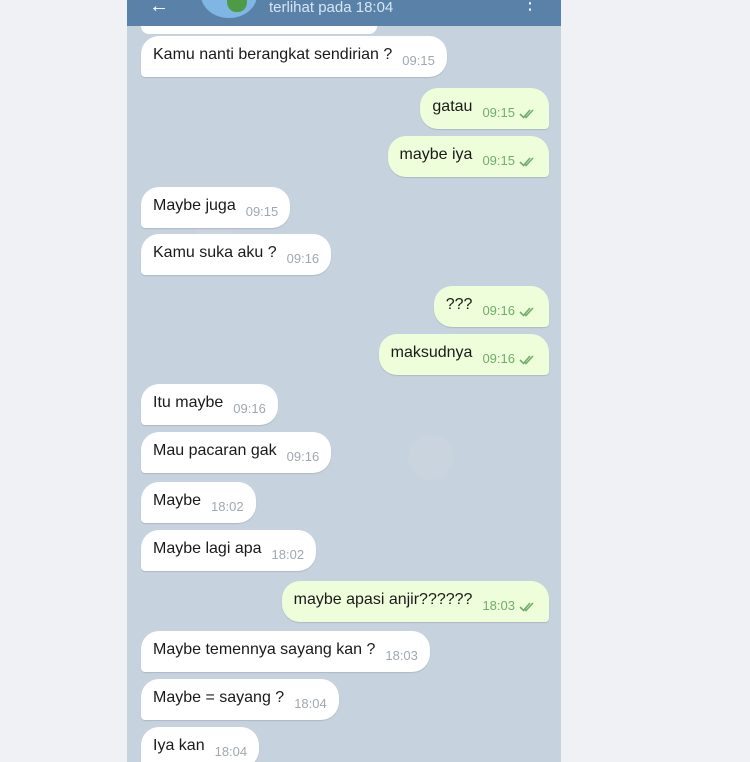 Image resolution: width=750 pixels, height=762 pixels. Describe the element at coordinates (215, 450) in the screenshot. I see `message-text: Mau pacaran gak` at that location.